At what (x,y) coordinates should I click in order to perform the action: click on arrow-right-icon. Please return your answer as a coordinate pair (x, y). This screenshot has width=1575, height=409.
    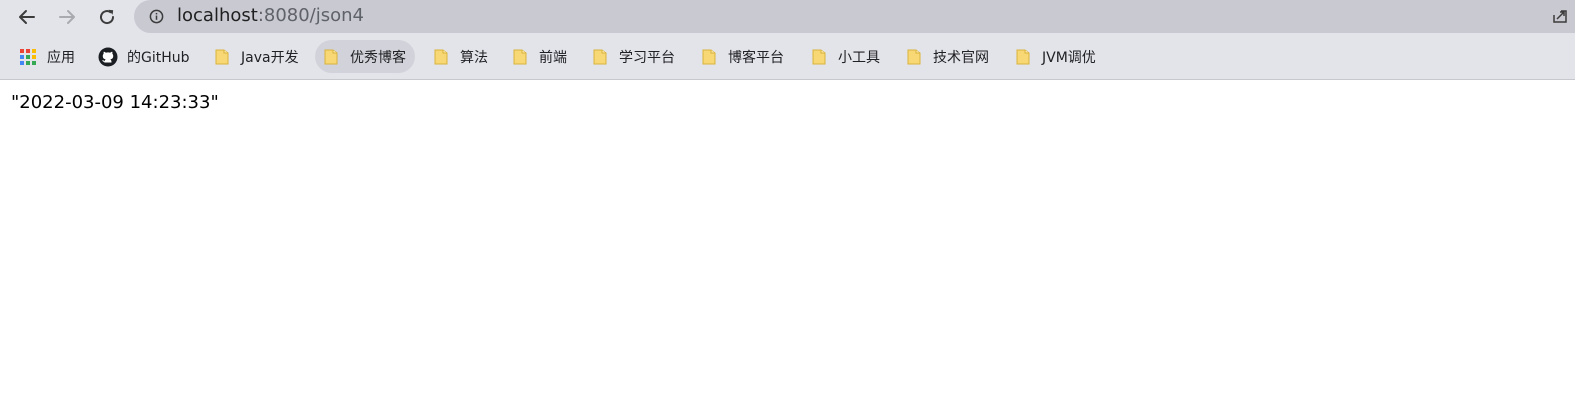
    Looking at the image, I should click on (67, 17).